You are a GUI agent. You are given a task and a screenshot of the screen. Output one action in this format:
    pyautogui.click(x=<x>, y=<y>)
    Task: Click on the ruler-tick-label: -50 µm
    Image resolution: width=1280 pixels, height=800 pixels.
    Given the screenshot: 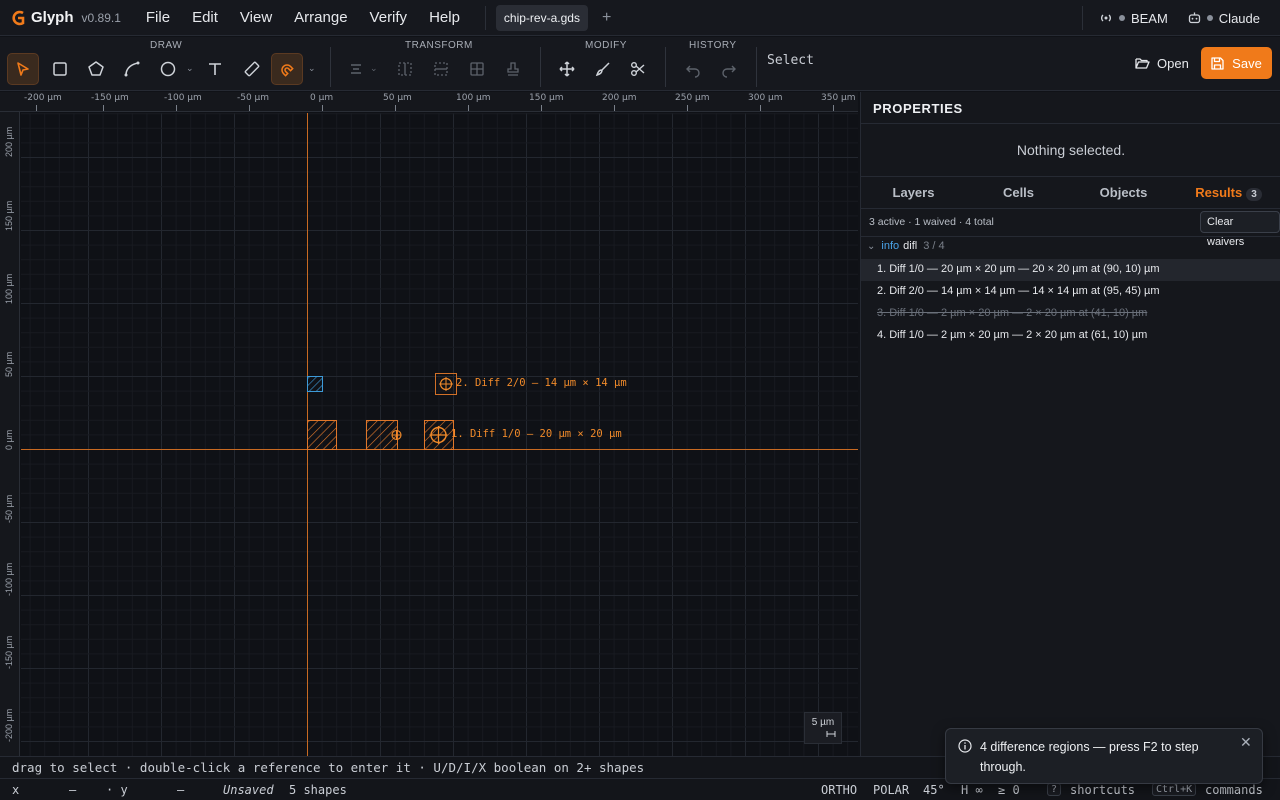 What is the action you would take?
    pyautogui.click(x=253, y=98)
    